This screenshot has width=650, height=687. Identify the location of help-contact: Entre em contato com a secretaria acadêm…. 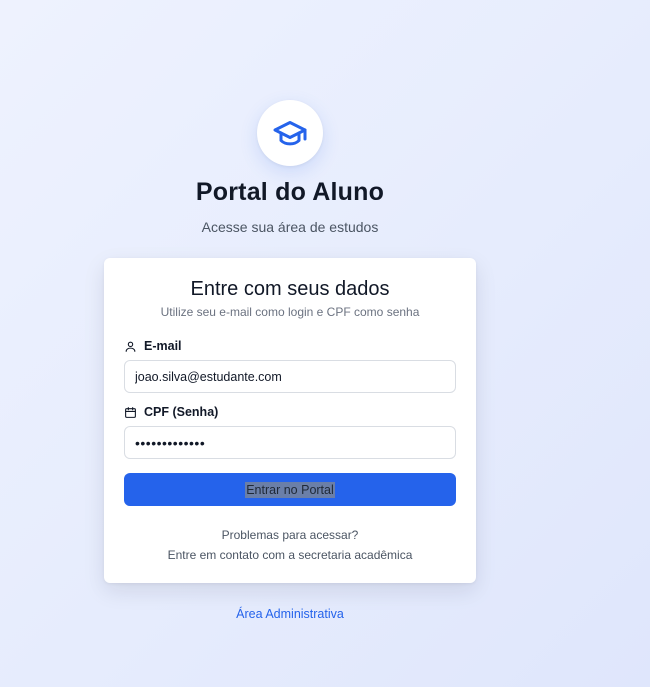
(290, 555).